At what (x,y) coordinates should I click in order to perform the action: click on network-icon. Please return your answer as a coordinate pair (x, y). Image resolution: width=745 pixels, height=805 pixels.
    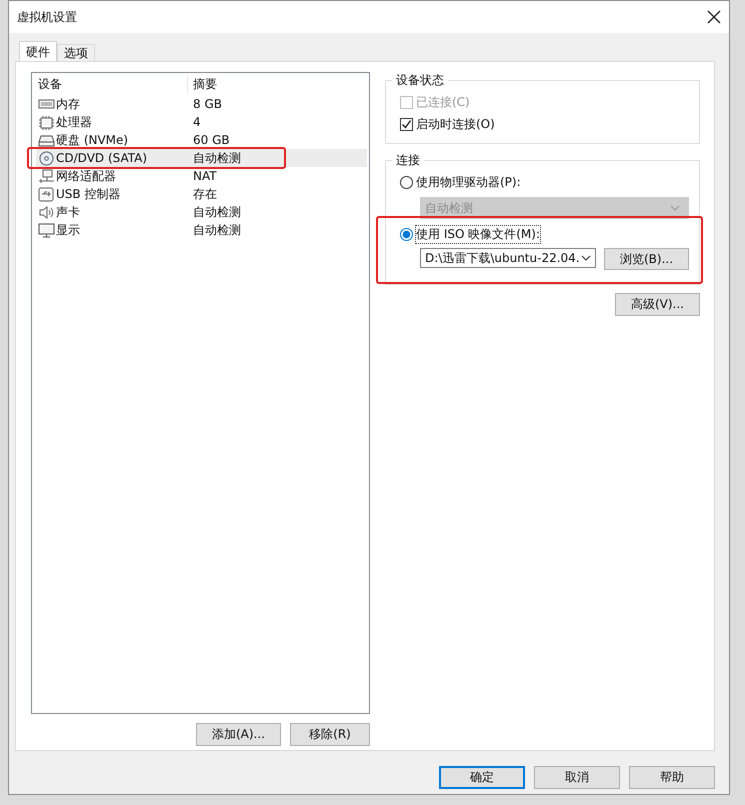
    Looking at the image, I should click on (46, 176).